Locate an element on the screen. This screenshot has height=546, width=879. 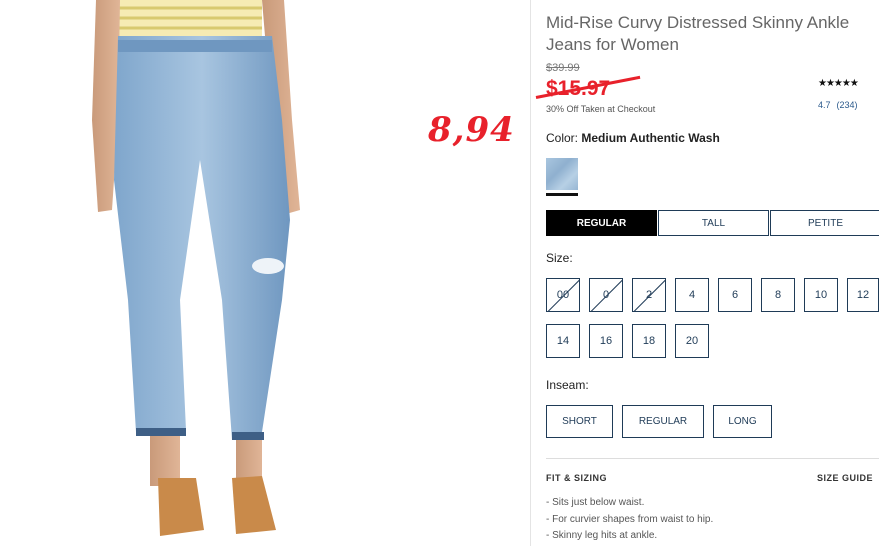
list-item: For curvier shapes from waist to hip. is located at coordinates (629, 522).